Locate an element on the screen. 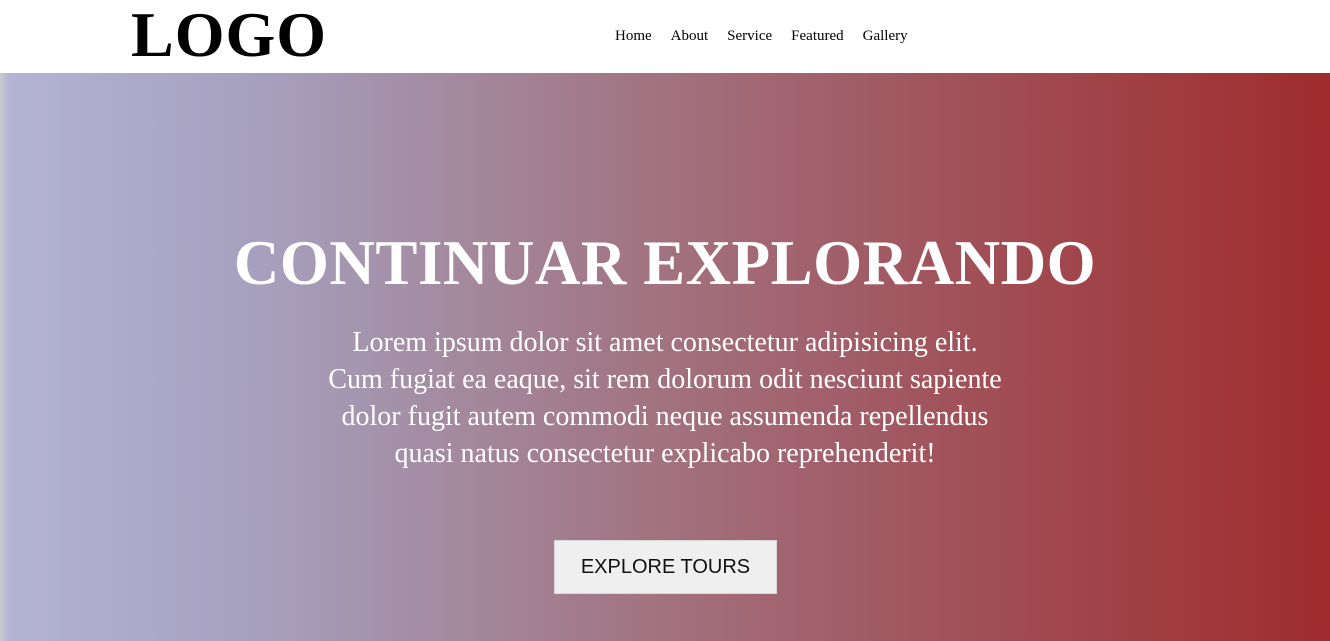 Image resolution: width=1330 pixels, height=641 pixels. site-header: LOGO Home About Service Featured Gallery is located at coordinates (665, 36).